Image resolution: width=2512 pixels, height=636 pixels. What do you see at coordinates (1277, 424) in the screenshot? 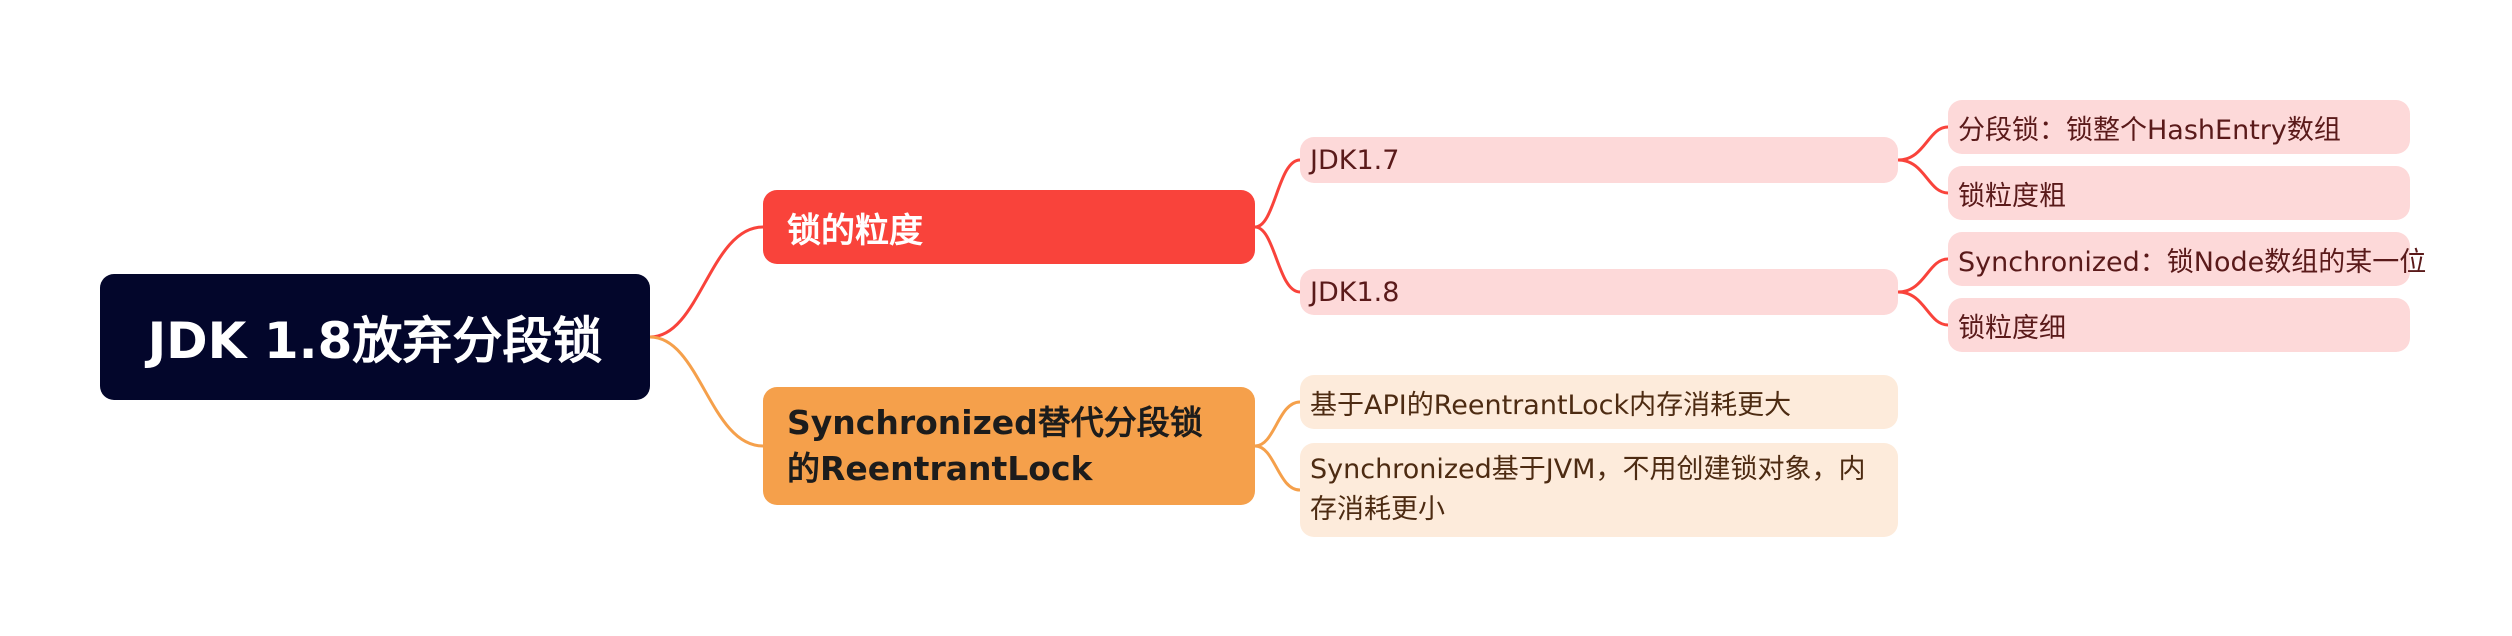
I see `link-replacement-child1` at bounding box center [1277, 424].